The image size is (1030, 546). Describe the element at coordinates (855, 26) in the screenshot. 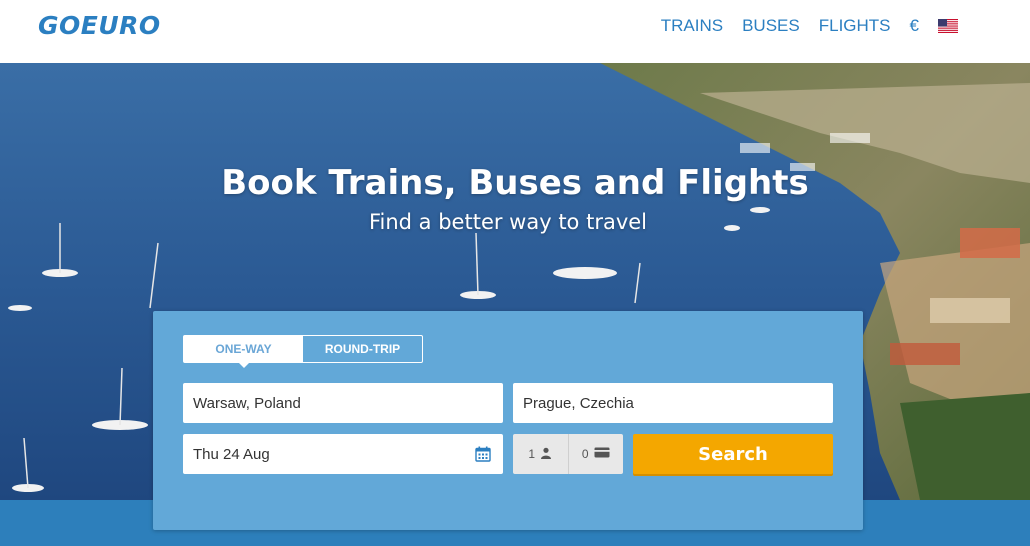

I see `nav-flights-link: FLIGHTS` at that location.